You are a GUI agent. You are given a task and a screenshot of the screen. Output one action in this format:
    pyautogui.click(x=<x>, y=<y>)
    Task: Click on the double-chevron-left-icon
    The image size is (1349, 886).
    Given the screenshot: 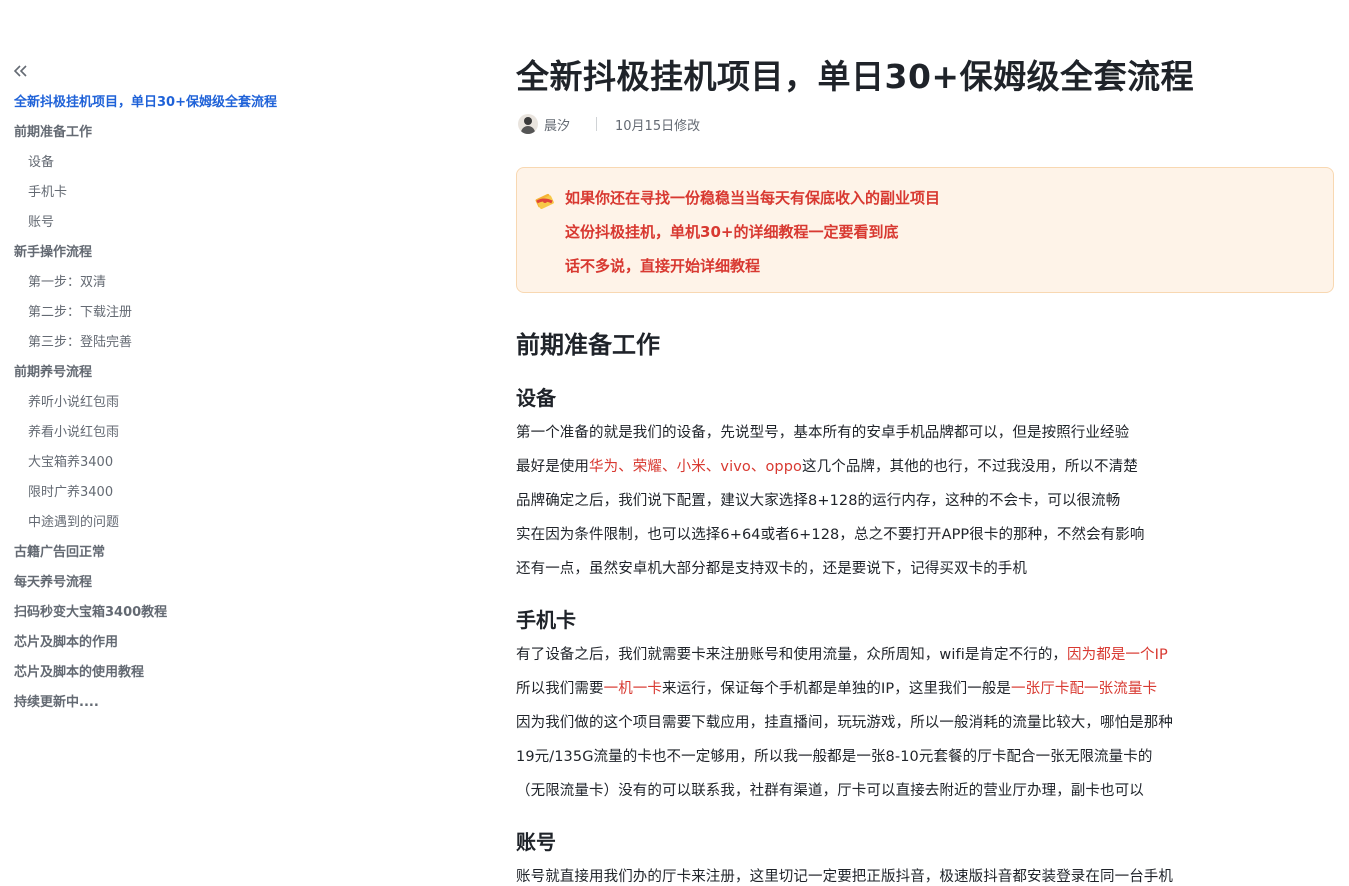 What is the action you would take?
    pyautogui.click(x=20, y=71)
    